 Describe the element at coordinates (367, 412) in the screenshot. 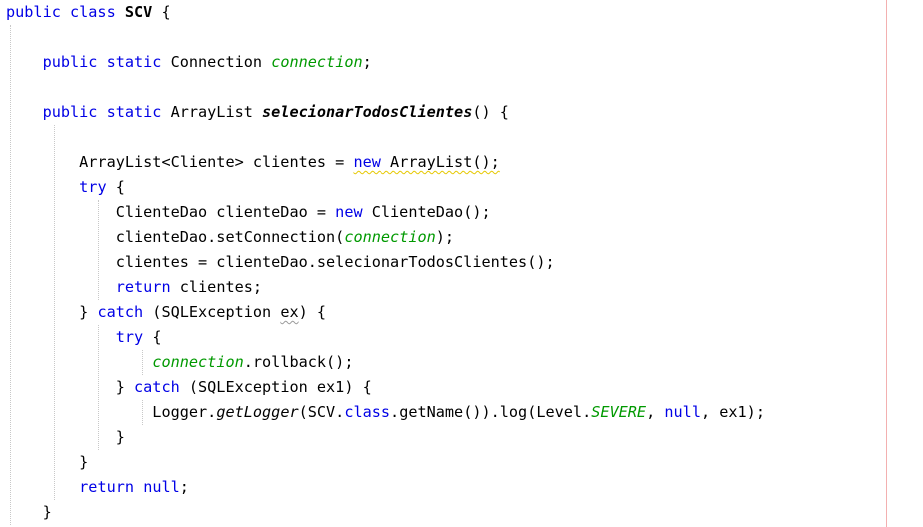

I see `code-token: class` at that location.